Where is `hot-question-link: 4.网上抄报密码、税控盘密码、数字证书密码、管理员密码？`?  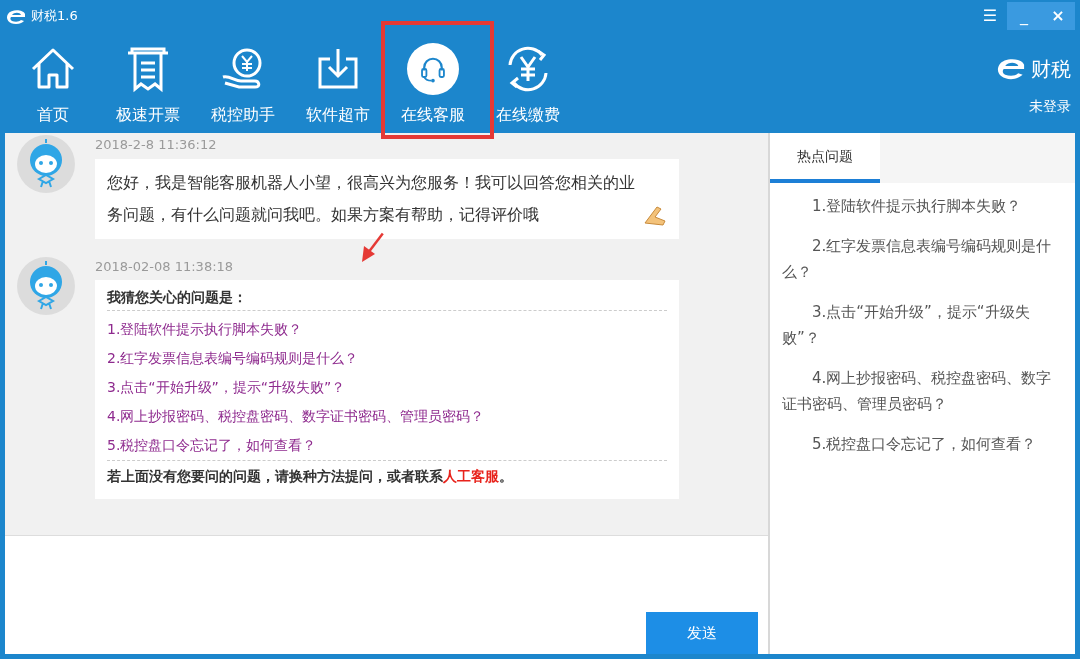
hot-question-link: 4.网上抄报密码、税控盘密码、数字证书密码、管理员密码？ is located at coordinates (921, 391).